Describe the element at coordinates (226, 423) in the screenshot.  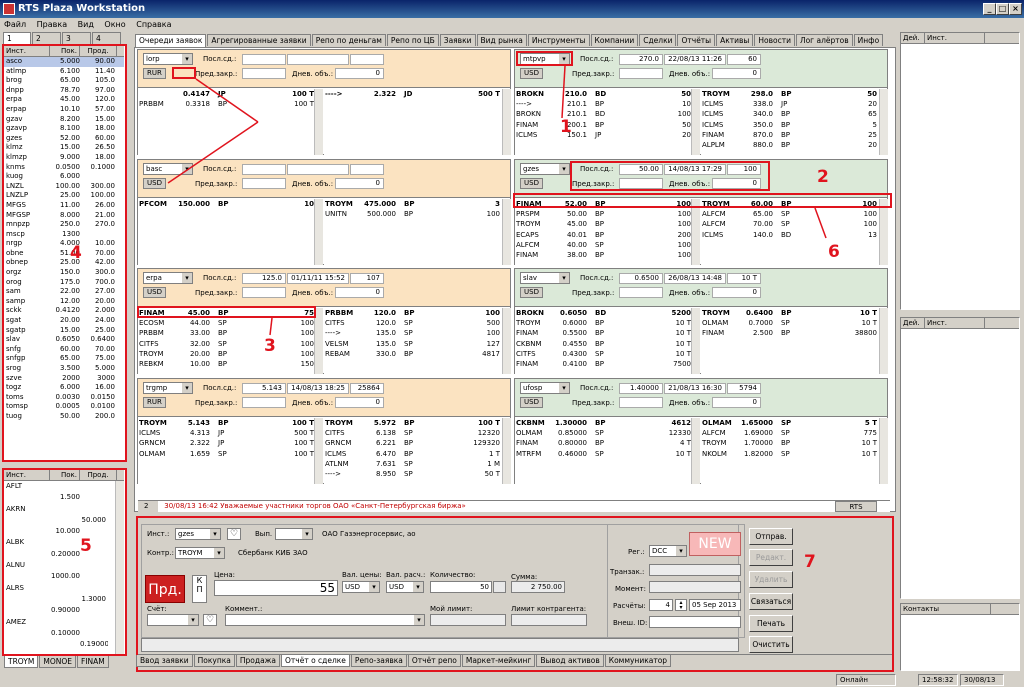
I see `bid-row: TROYM 5.143 BP 100 T` at that location.